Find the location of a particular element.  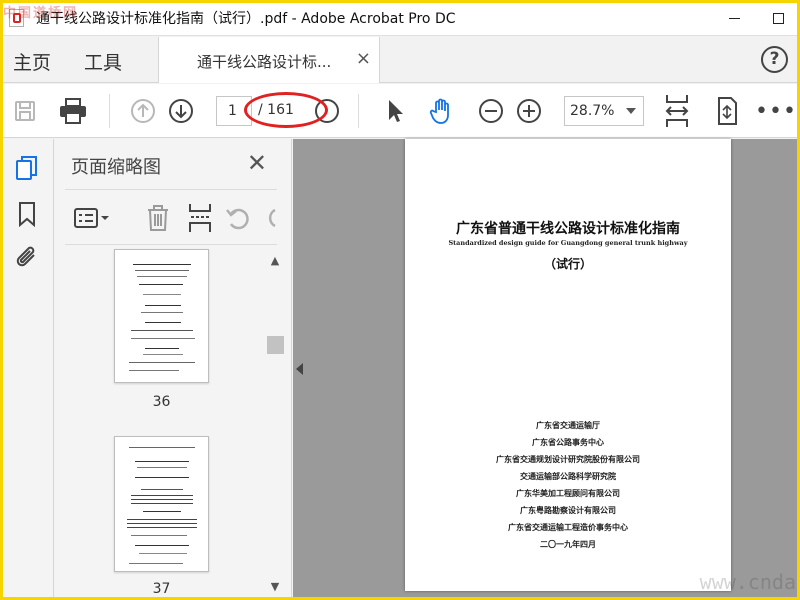

select-cursor-icon is located at coordinates (395, 111).